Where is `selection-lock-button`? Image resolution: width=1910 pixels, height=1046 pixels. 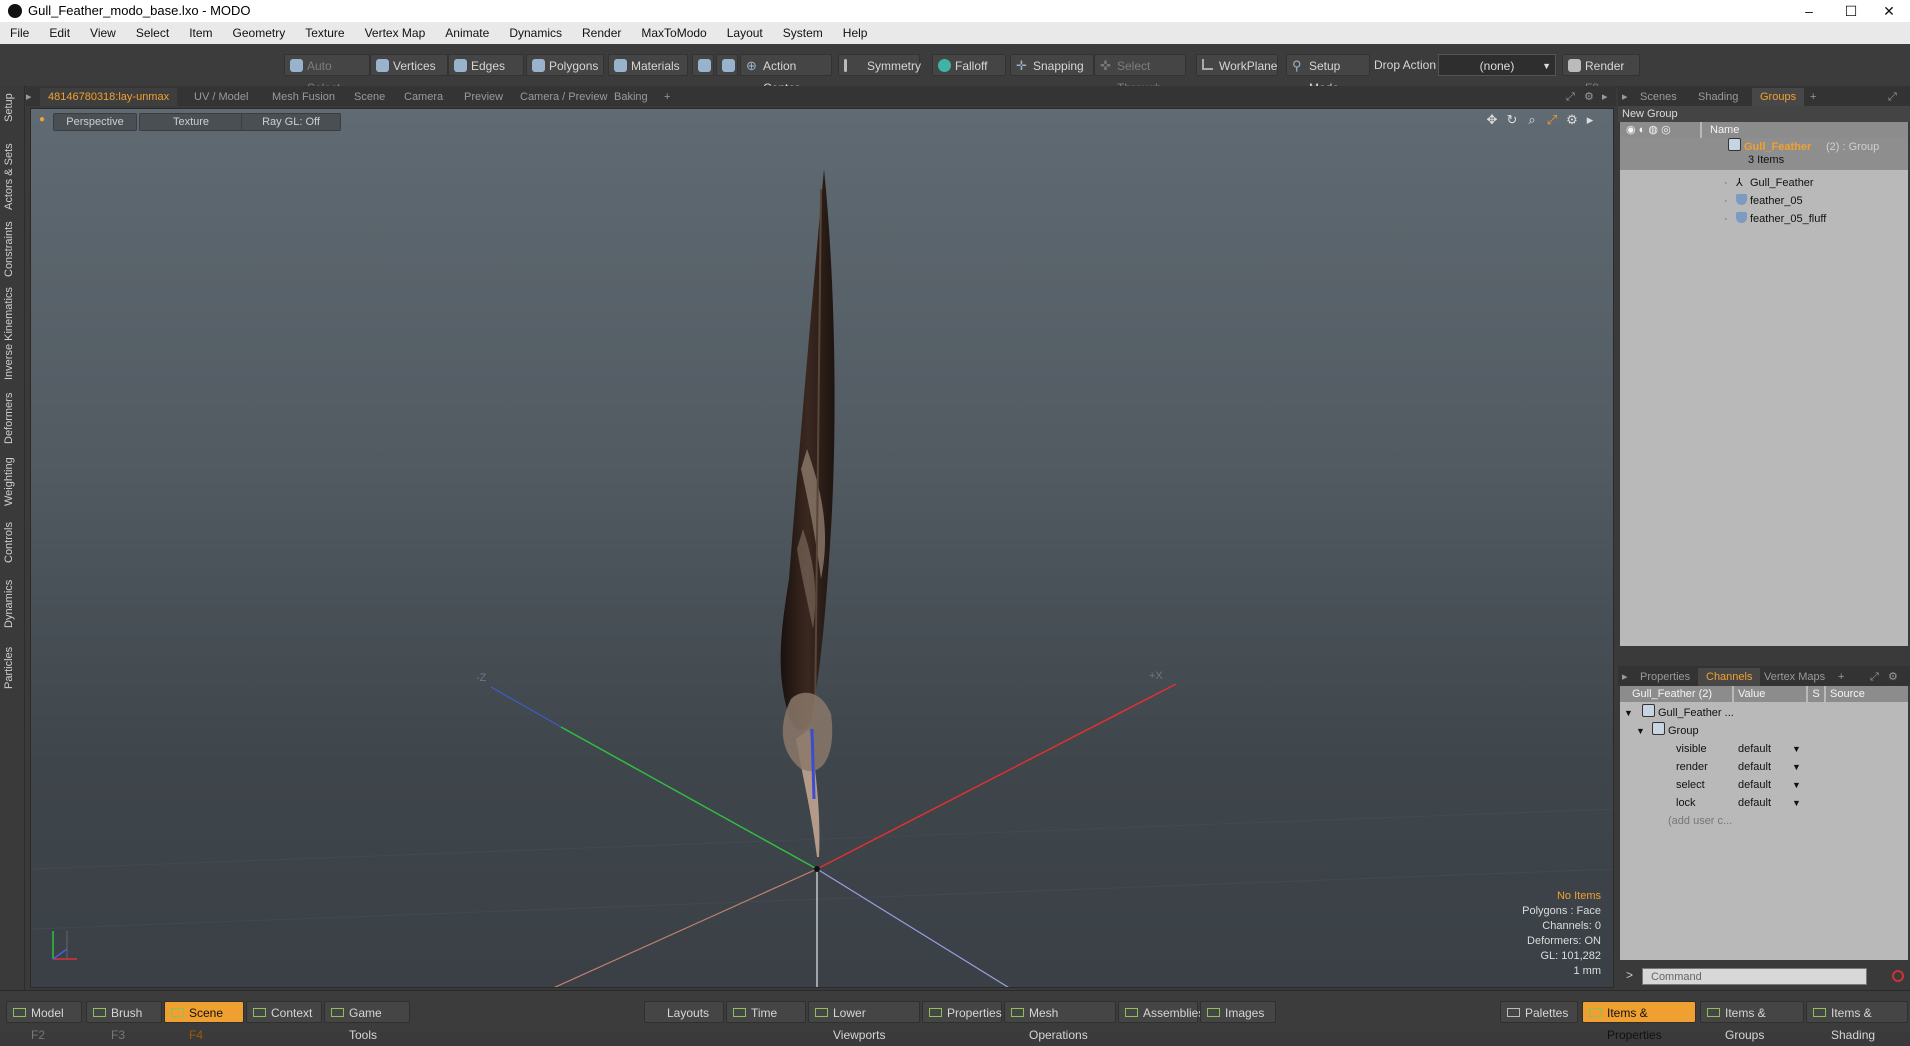 selection-lock-button is located at coordinates (727, 65).